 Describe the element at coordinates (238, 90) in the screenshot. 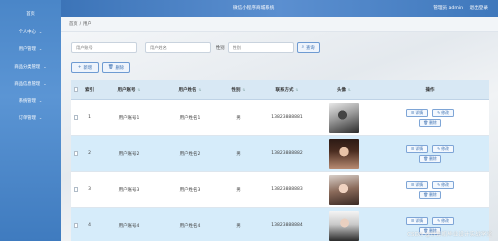

I see `column-header-sex: 性别 ⇅` at that location.